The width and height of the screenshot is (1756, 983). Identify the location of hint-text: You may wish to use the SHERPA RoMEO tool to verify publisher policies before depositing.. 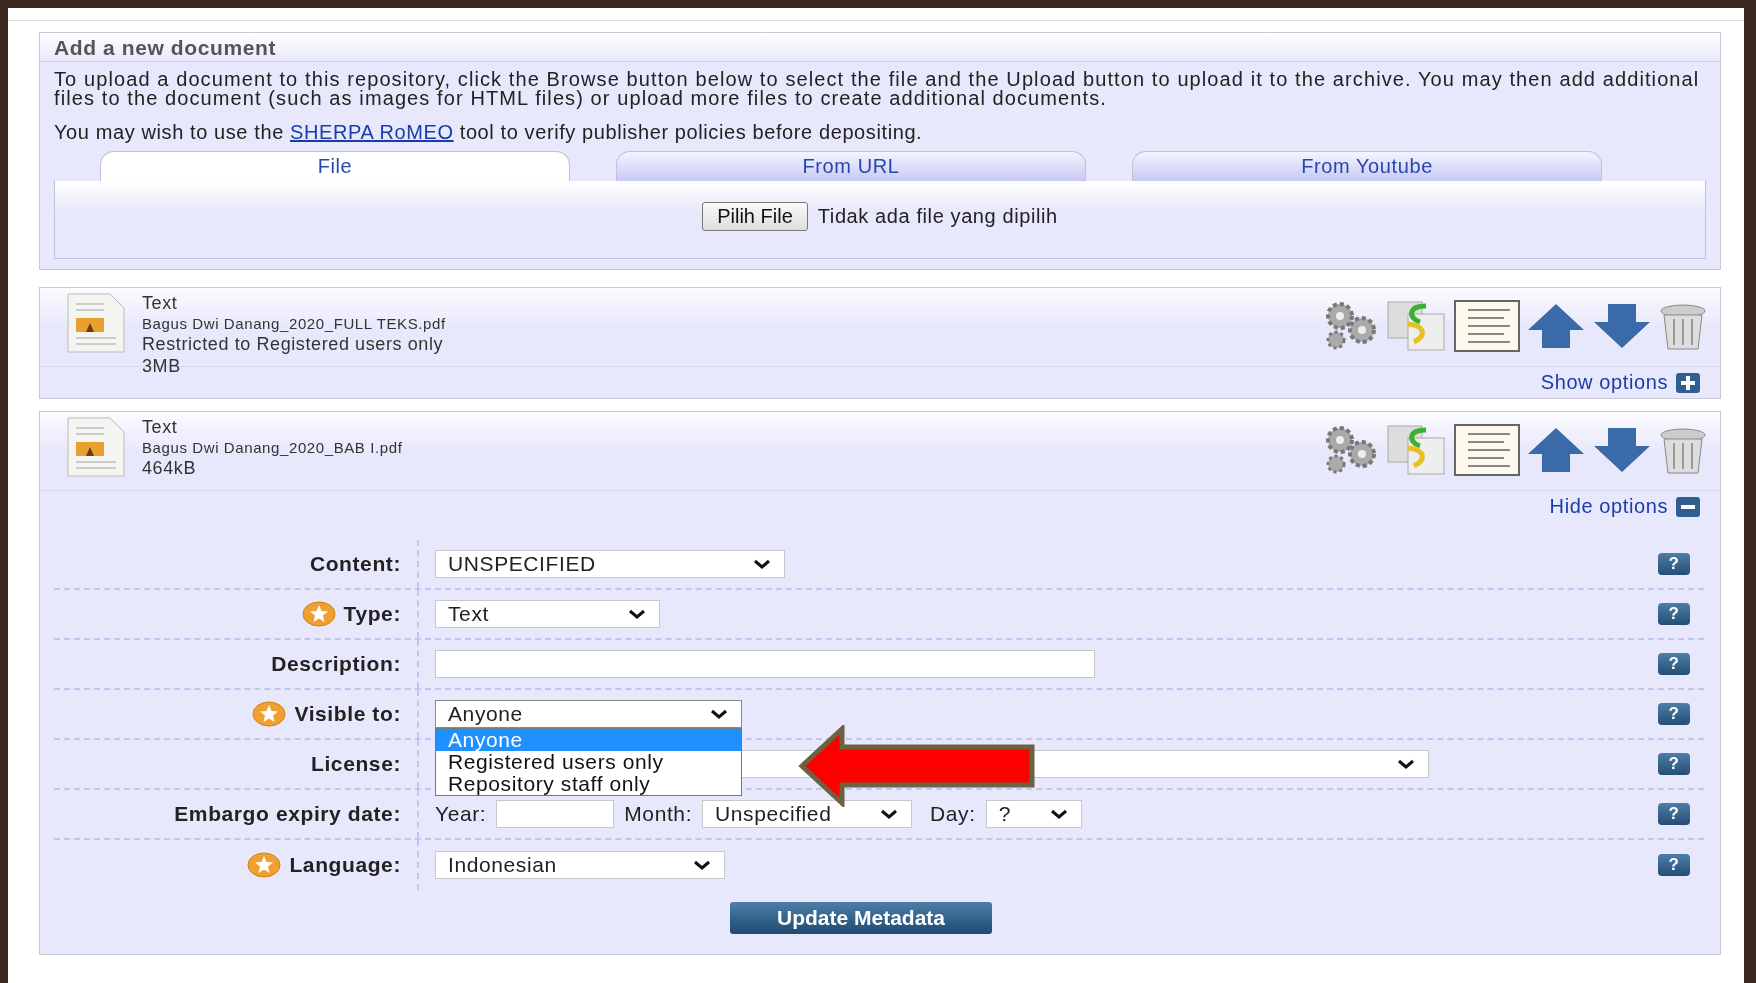
(488, 131).